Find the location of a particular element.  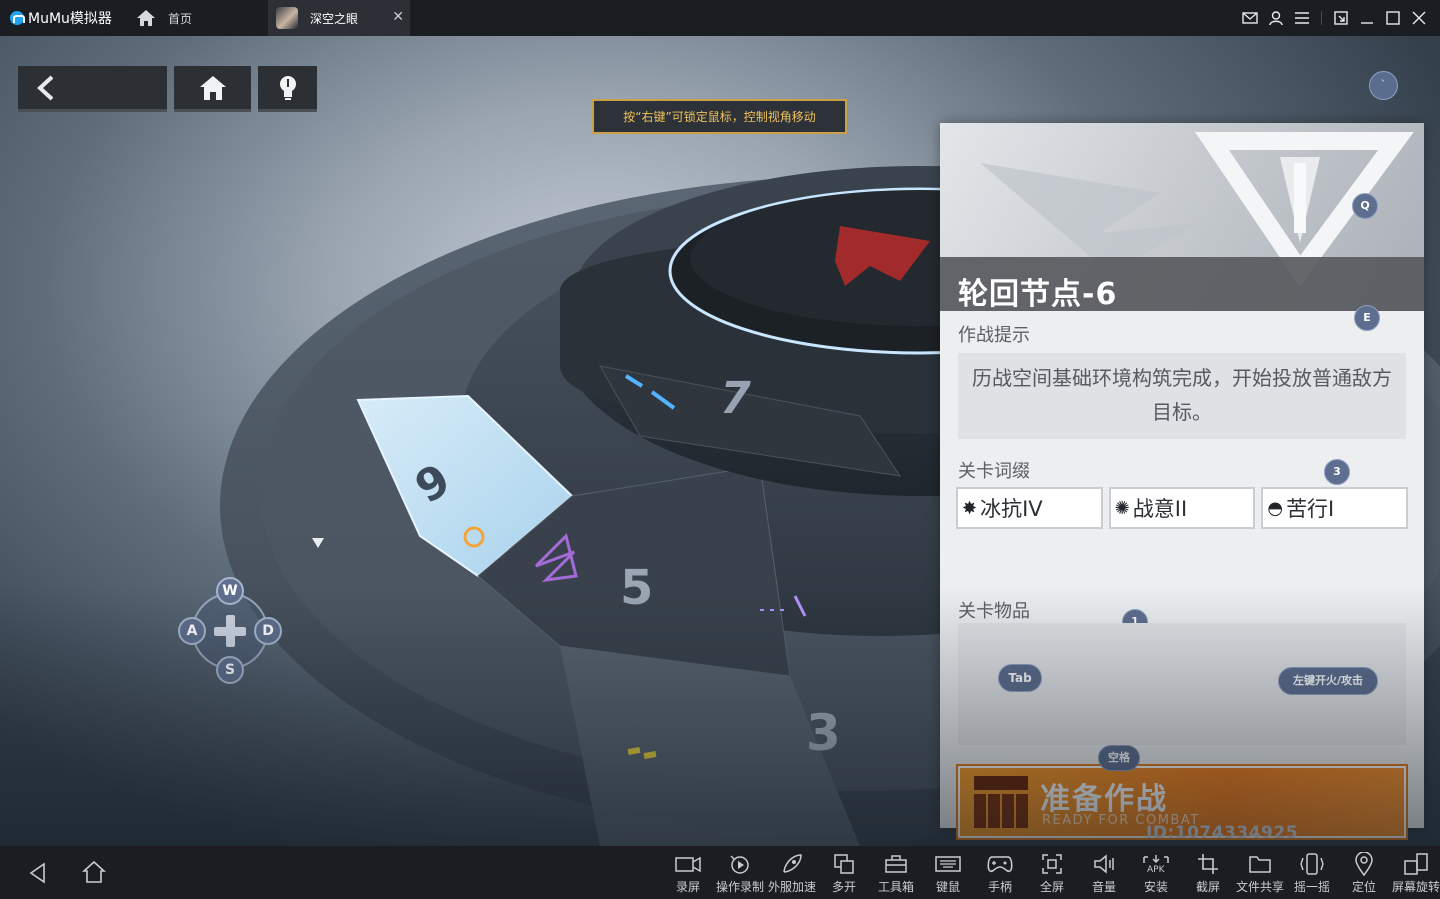

tool-volume: 音量 is located at coordinates (1104, 873).